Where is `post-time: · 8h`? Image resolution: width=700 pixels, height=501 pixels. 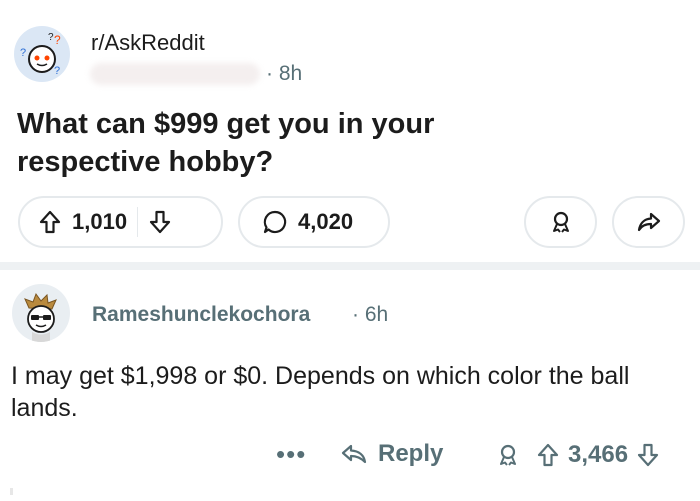
post-time: · 8h is located at coordinates (284, 73).